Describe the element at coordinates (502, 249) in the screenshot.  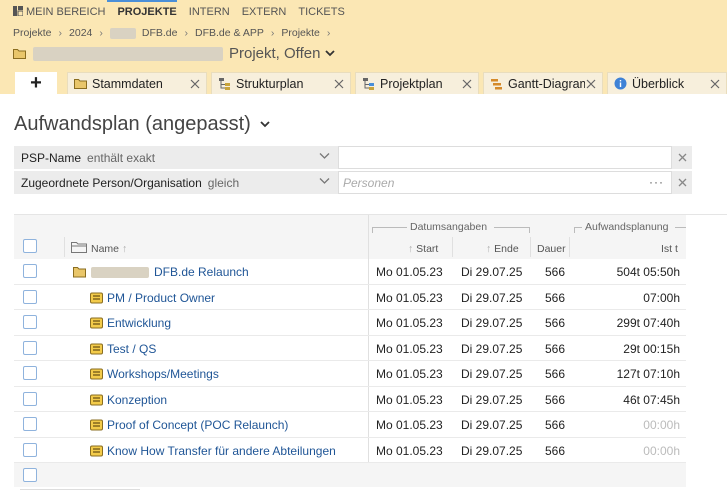
I see `column-header-end: ↑ Ende` at that location.